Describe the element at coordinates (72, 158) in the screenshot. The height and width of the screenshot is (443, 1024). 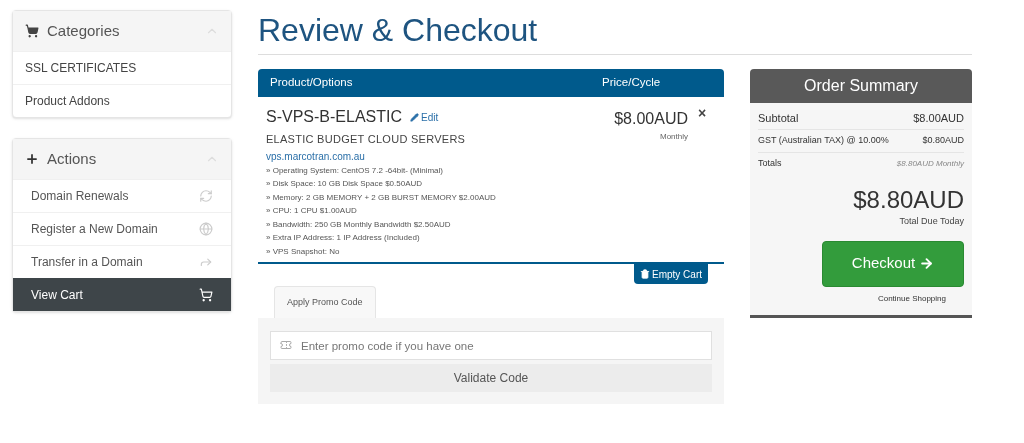
I see `panel-title: Actions` at that location.